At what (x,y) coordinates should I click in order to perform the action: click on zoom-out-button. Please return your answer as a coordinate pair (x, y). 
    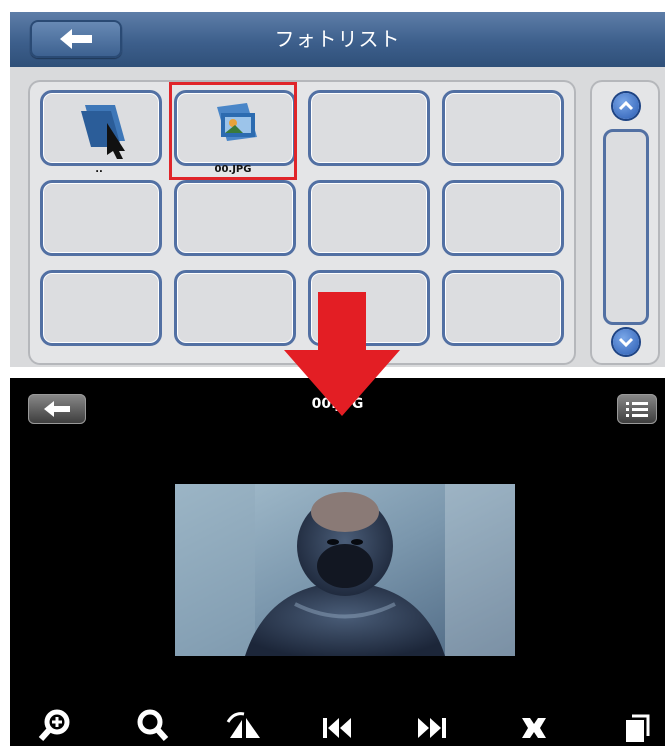
    Looking at the image, I should click on (152, 726).